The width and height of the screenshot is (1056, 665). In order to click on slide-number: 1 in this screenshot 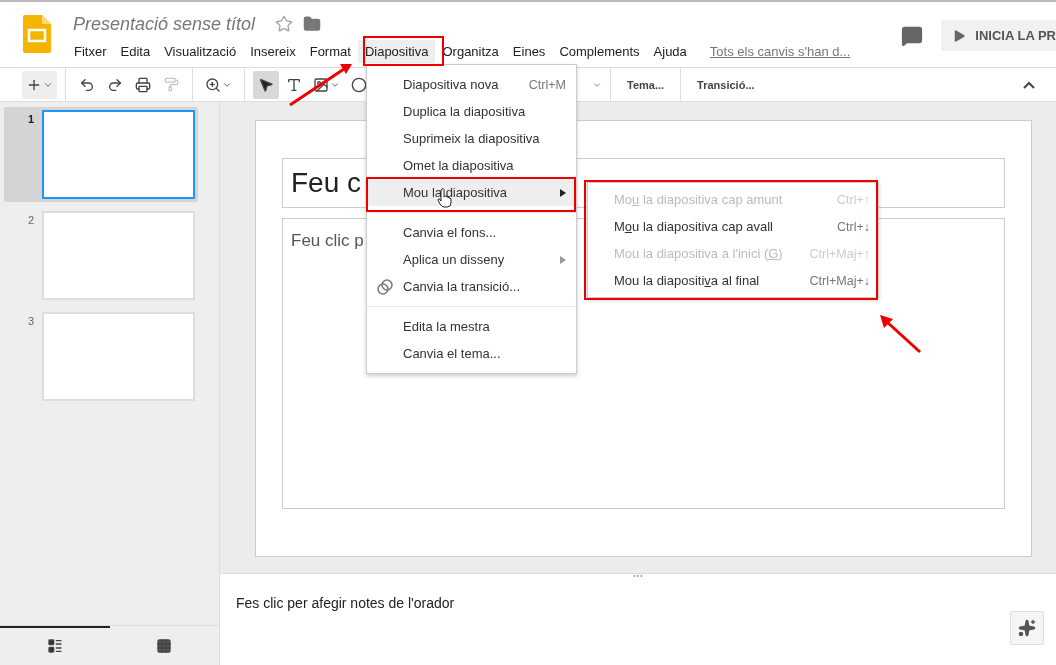, I will do `click(30, 119)`.